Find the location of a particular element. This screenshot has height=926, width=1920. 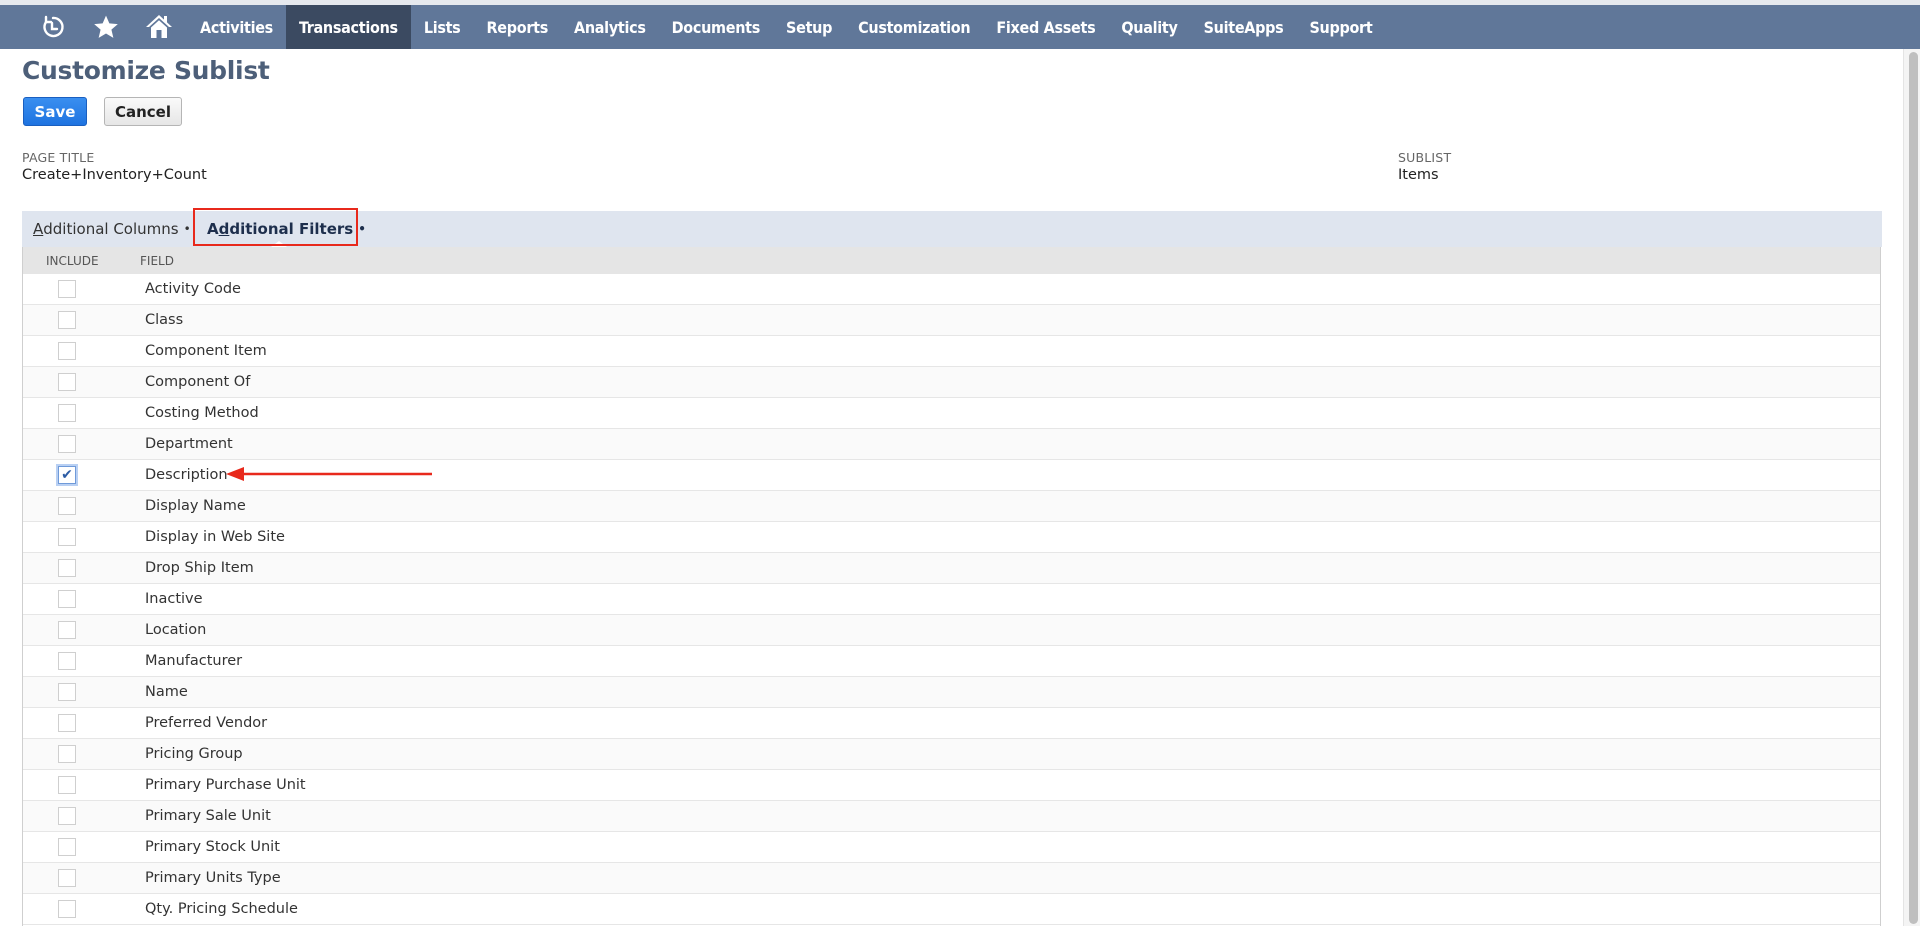

table-row: ✔ Display Name is located at coordinates (951, 506).